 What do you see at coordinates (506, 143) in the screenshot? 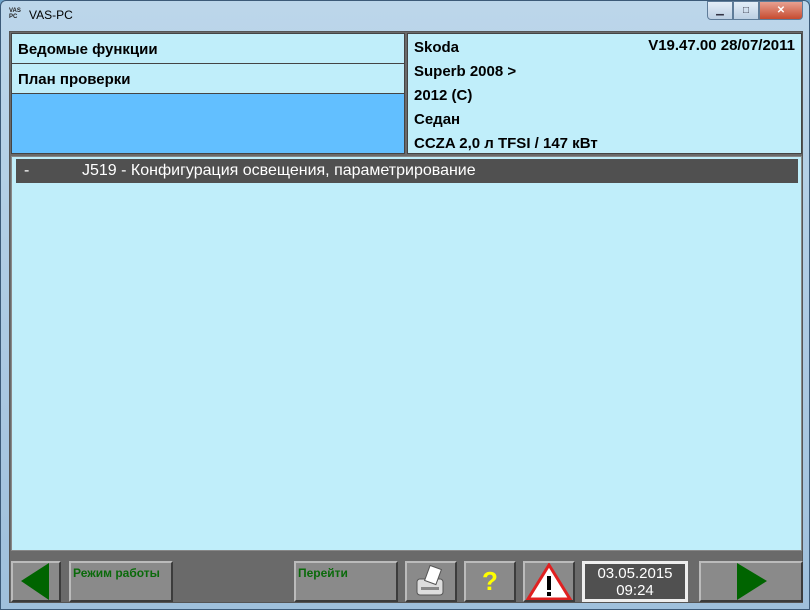
I see `vehicle-engine: CCZA 2,0 л TFSI / 147 кВт` at bounding box center [506, 143].